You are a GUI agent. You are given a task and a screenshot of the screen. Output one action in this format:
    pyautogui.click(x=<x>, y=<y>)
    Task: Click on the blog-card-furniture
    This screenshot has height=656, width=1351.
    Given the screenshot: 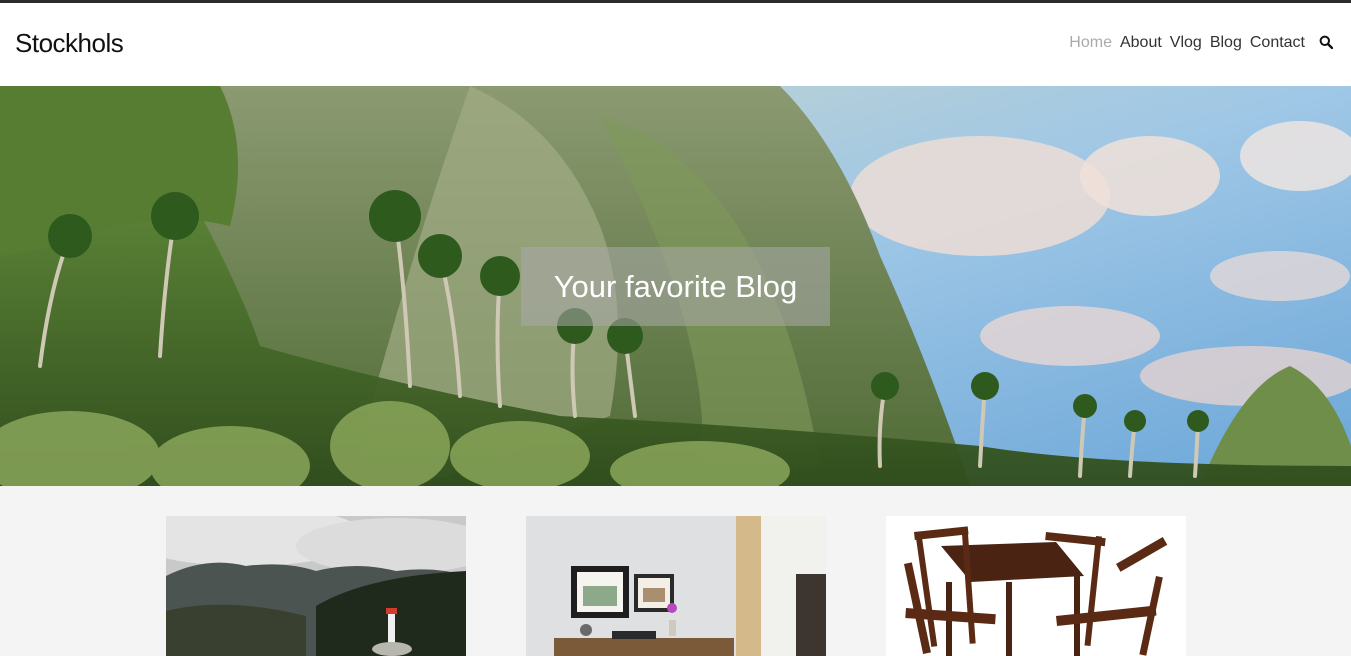 What is the action you would take?
    pyautogui.click(x=1036, y=586)
    